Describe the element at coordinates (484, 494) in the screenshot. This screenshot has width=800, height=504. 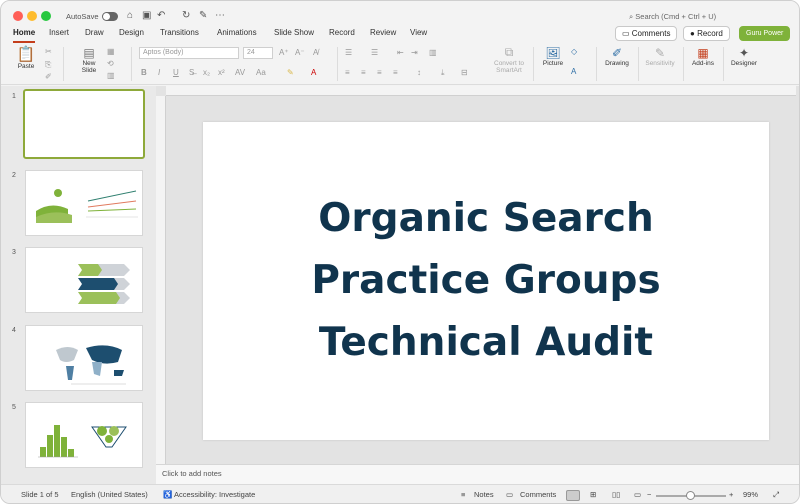
I see `notes-toggle: Notes` at that location.